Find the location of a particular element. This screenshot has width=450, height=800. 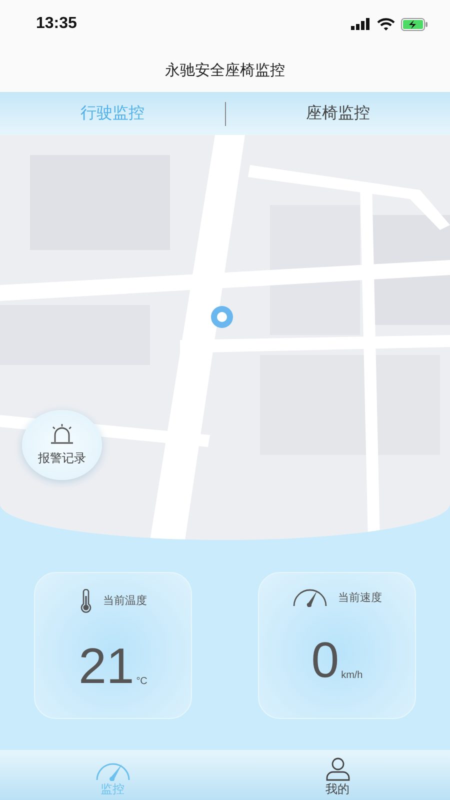

wifi-icon is located at coordinates (386, 24).